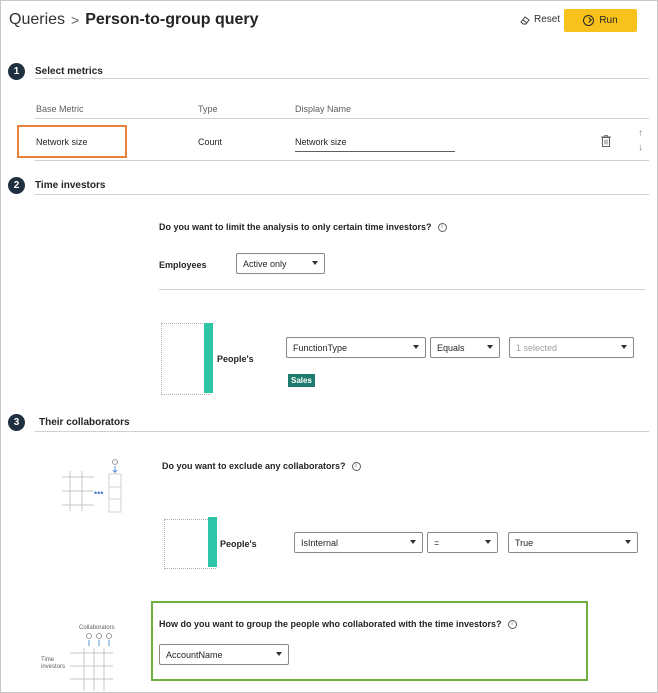 The image size is (658, 693). Describe the element at coordinates (571, 347) in the screenshot. I see `value-dropdown: 1 selected` at that location.